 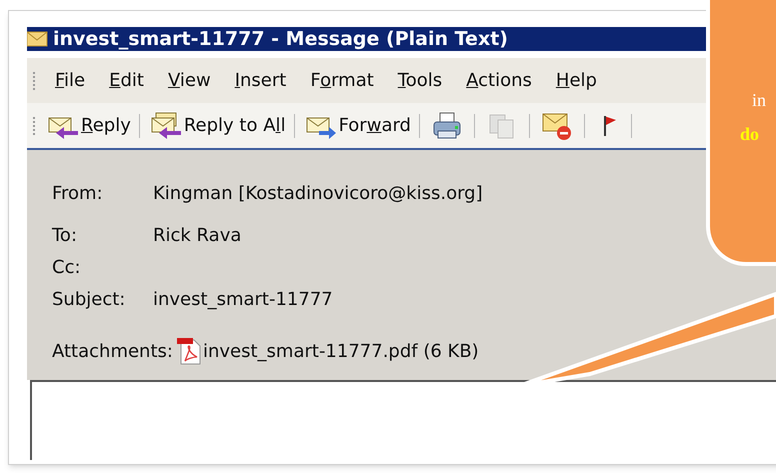 What do you see at coordinates (89, 300) in the screenshot?
I see `field-label: Subject:` at bounding box center [89, 300].